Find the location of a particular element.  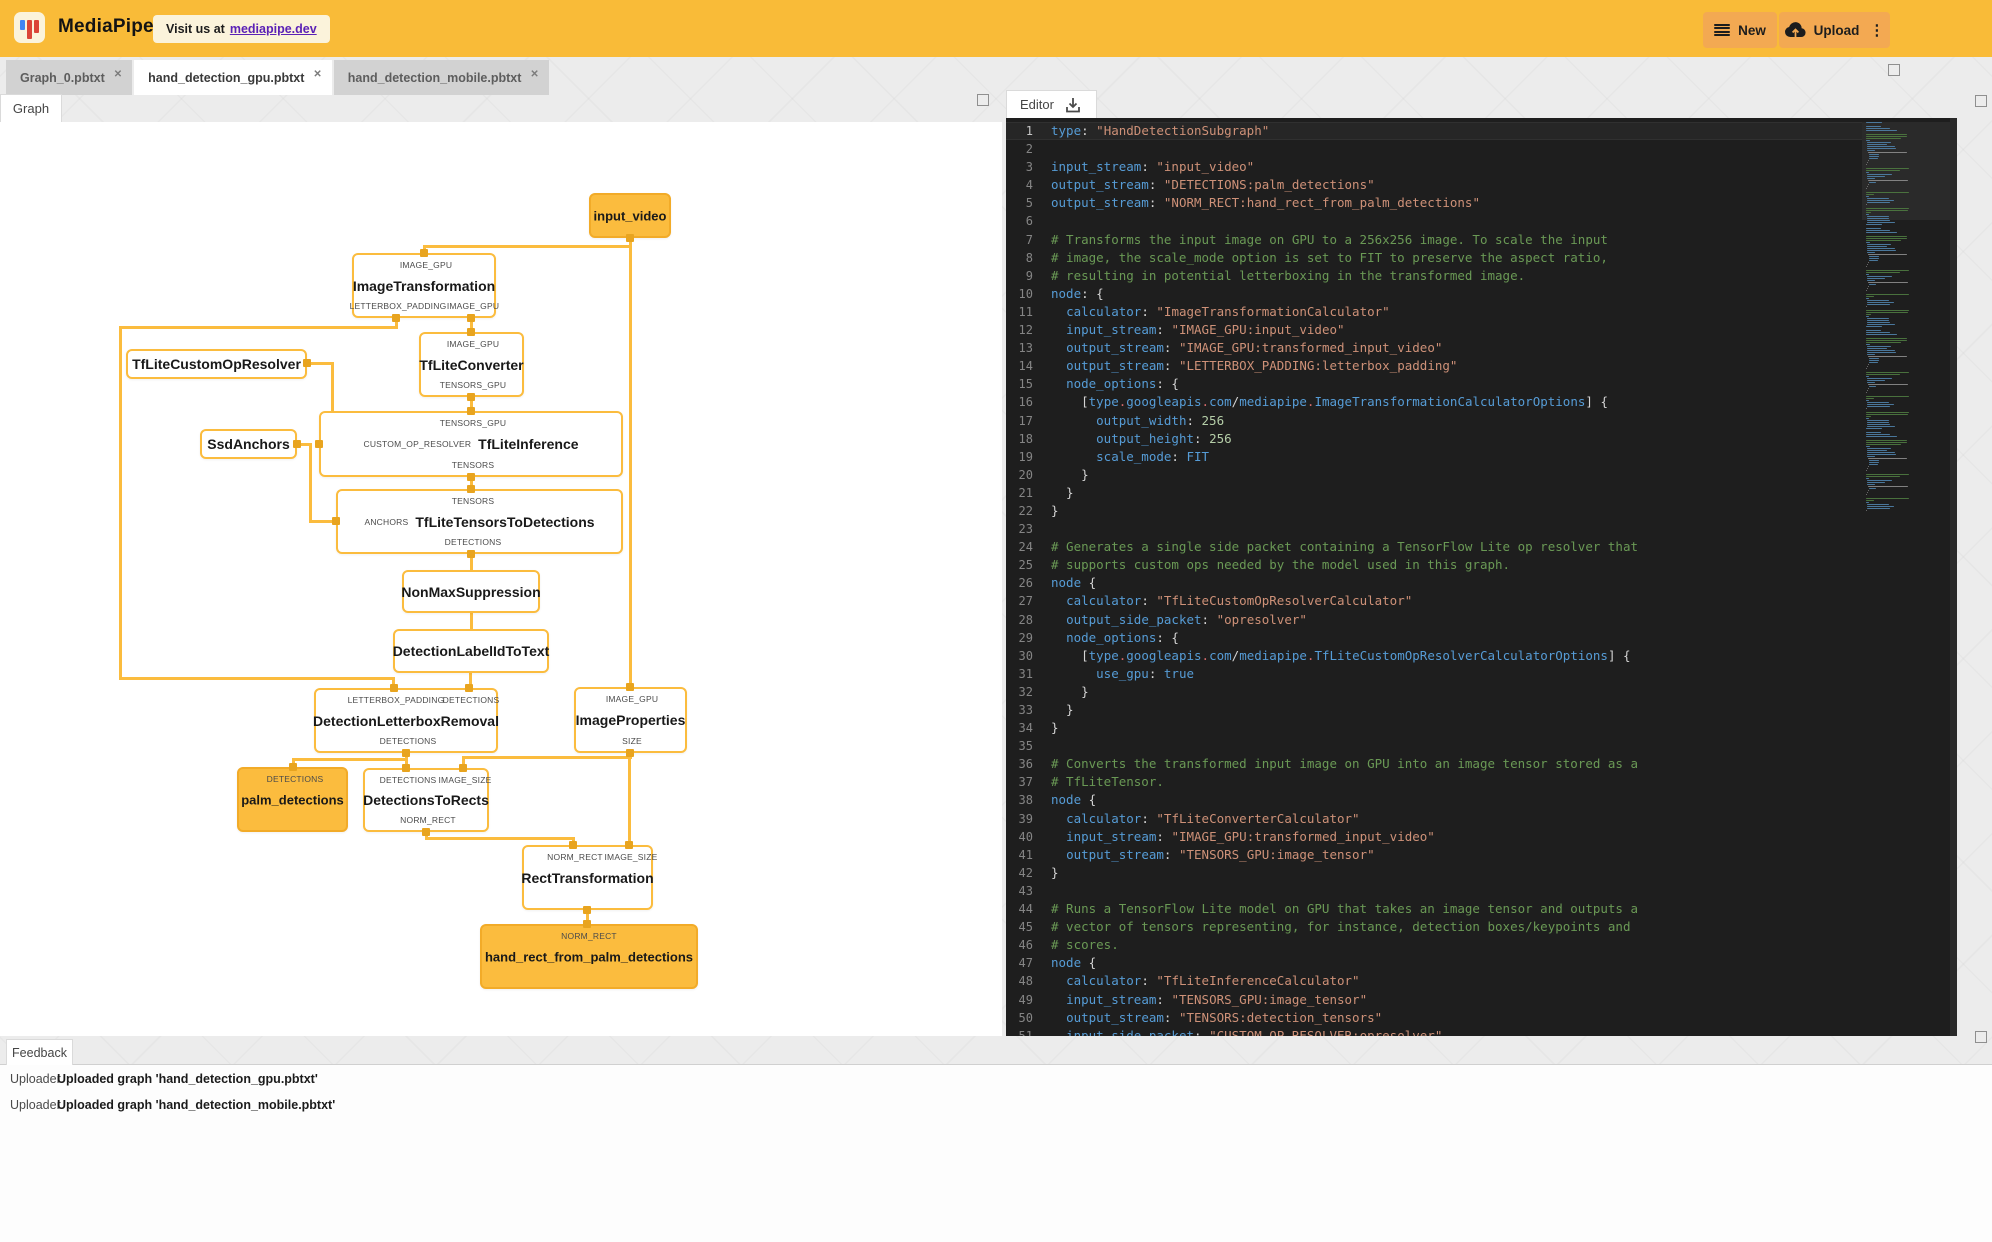

node-title: DetectionsToRects is located at coordinates (426, 800).